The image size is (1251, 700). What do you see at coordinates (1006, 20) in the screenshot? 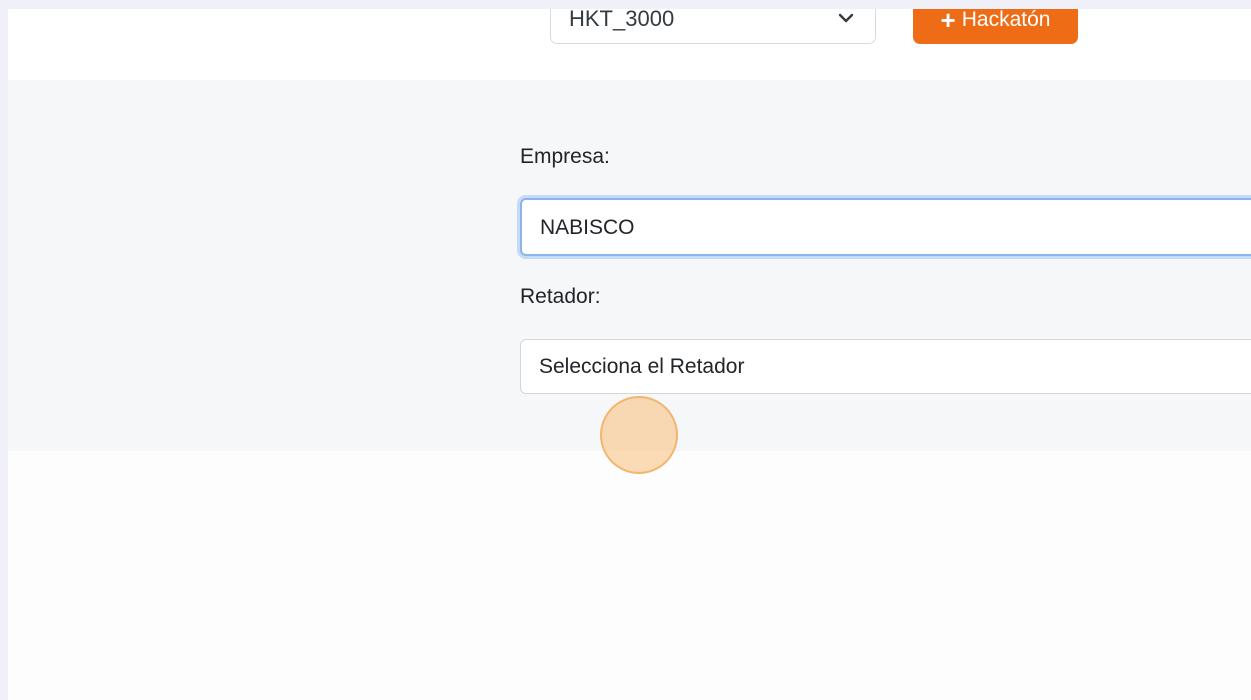
I see `add-hackathon-label: Hackatón` at bounding box center [1006, 20].